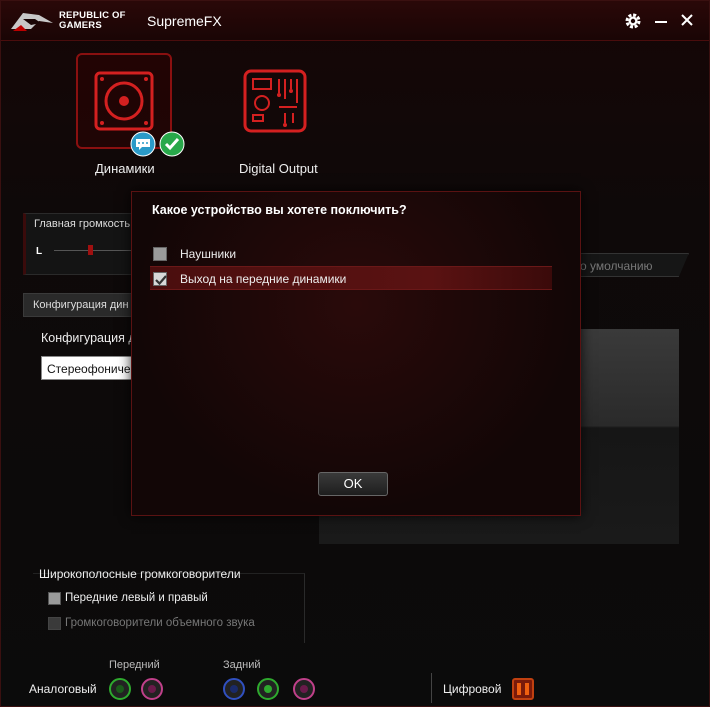  Describe the element at coordinates (242, 665) in the screenshot. I see `rear-jacks-label: Задний` at that location.